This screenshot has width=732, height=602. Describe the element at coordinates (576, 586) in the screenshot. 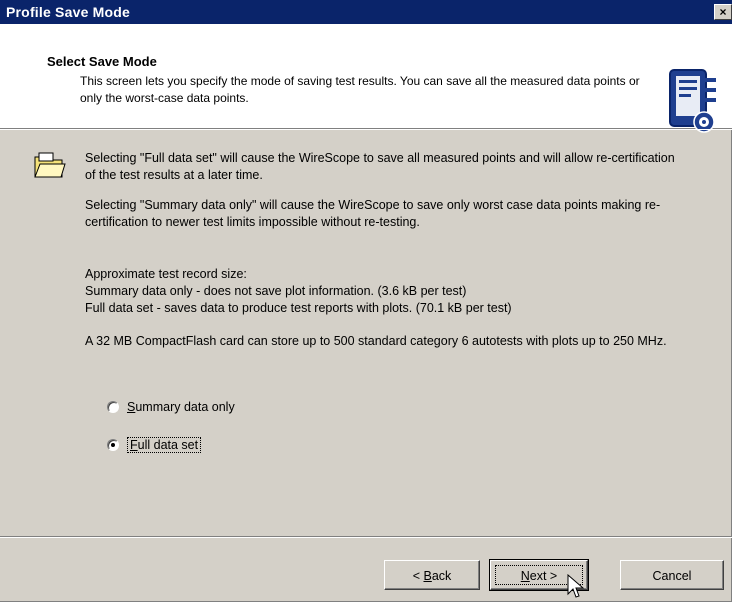

I see `mouse-pointer-icon` at that location.